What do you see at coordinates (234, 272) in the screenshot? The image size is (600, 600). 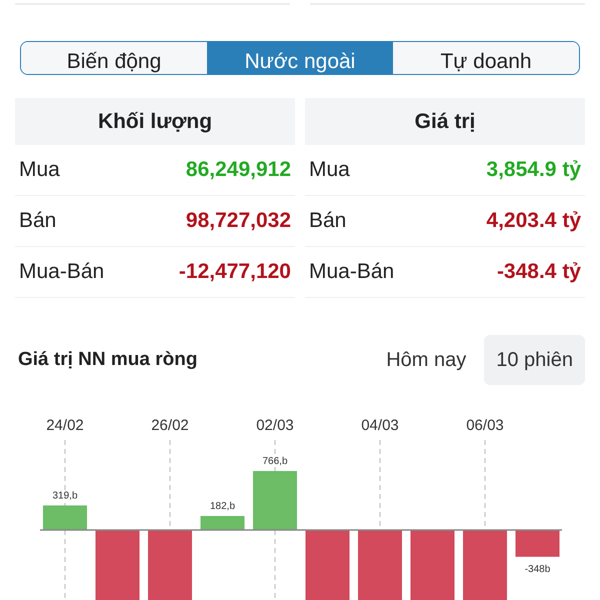 I see `row-value: -12,477,120` at bounding box center [234, 272].